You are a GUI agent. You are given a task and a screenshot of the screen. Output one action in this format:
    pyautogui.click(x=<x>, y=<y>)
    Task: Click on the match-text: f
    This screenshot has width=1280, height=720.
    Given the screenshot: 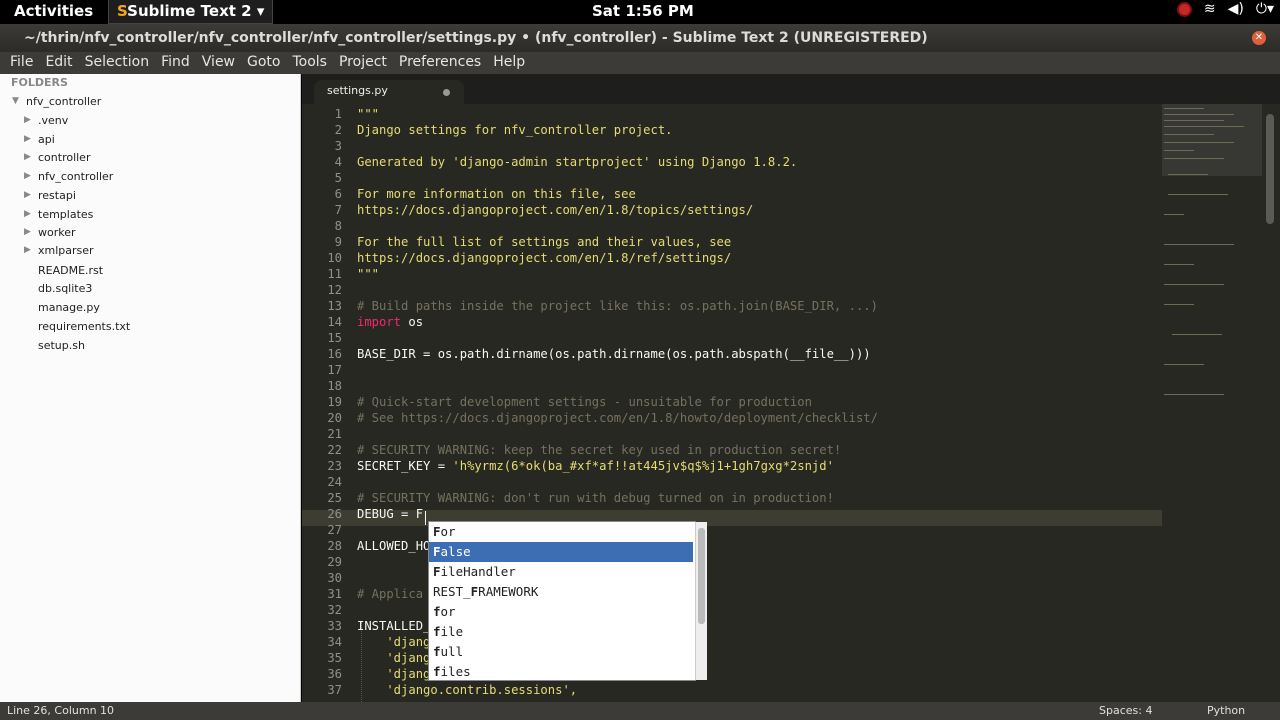 What is the action you would take?
    pyautogui.click(x=437, y=631)
    